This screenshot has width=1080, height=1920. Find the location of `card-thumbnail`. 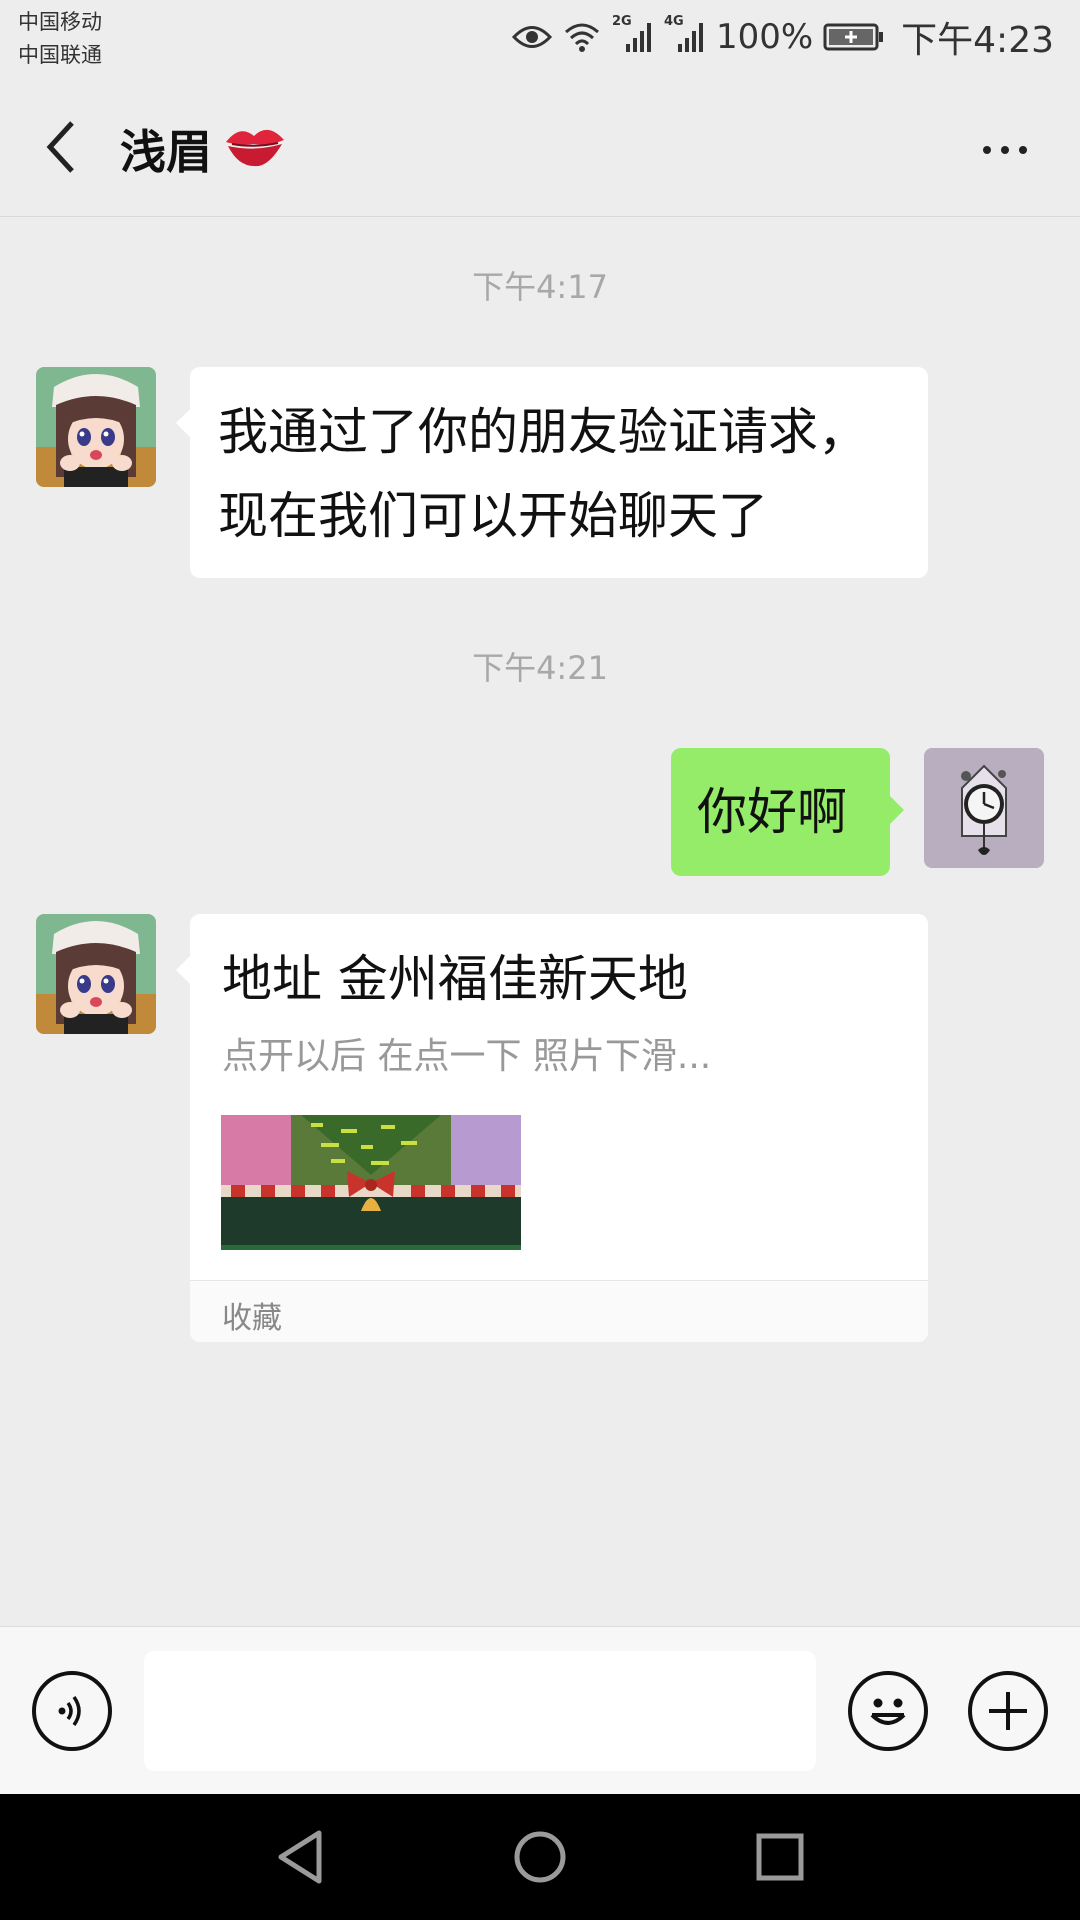

card-thumbnail is located at coordinates (371, 1182).